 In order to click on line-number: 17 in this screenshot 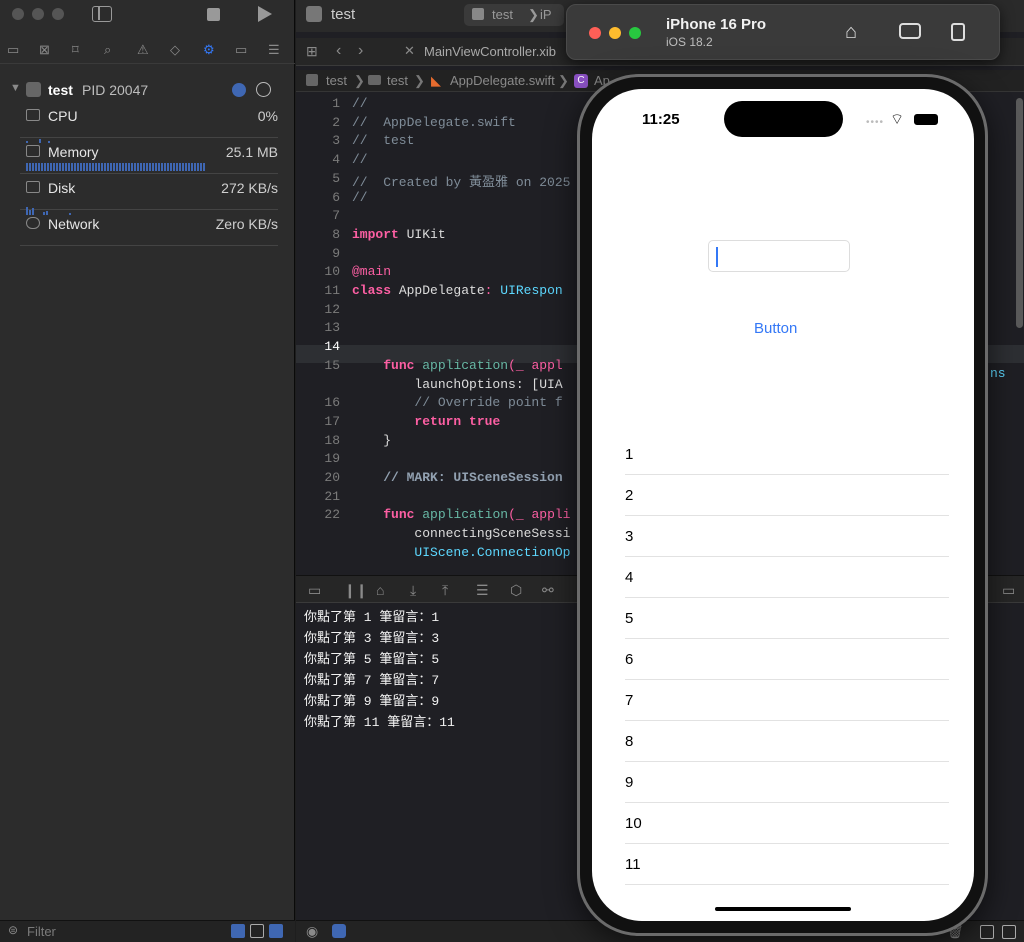, I will do `click(332, 421)`.